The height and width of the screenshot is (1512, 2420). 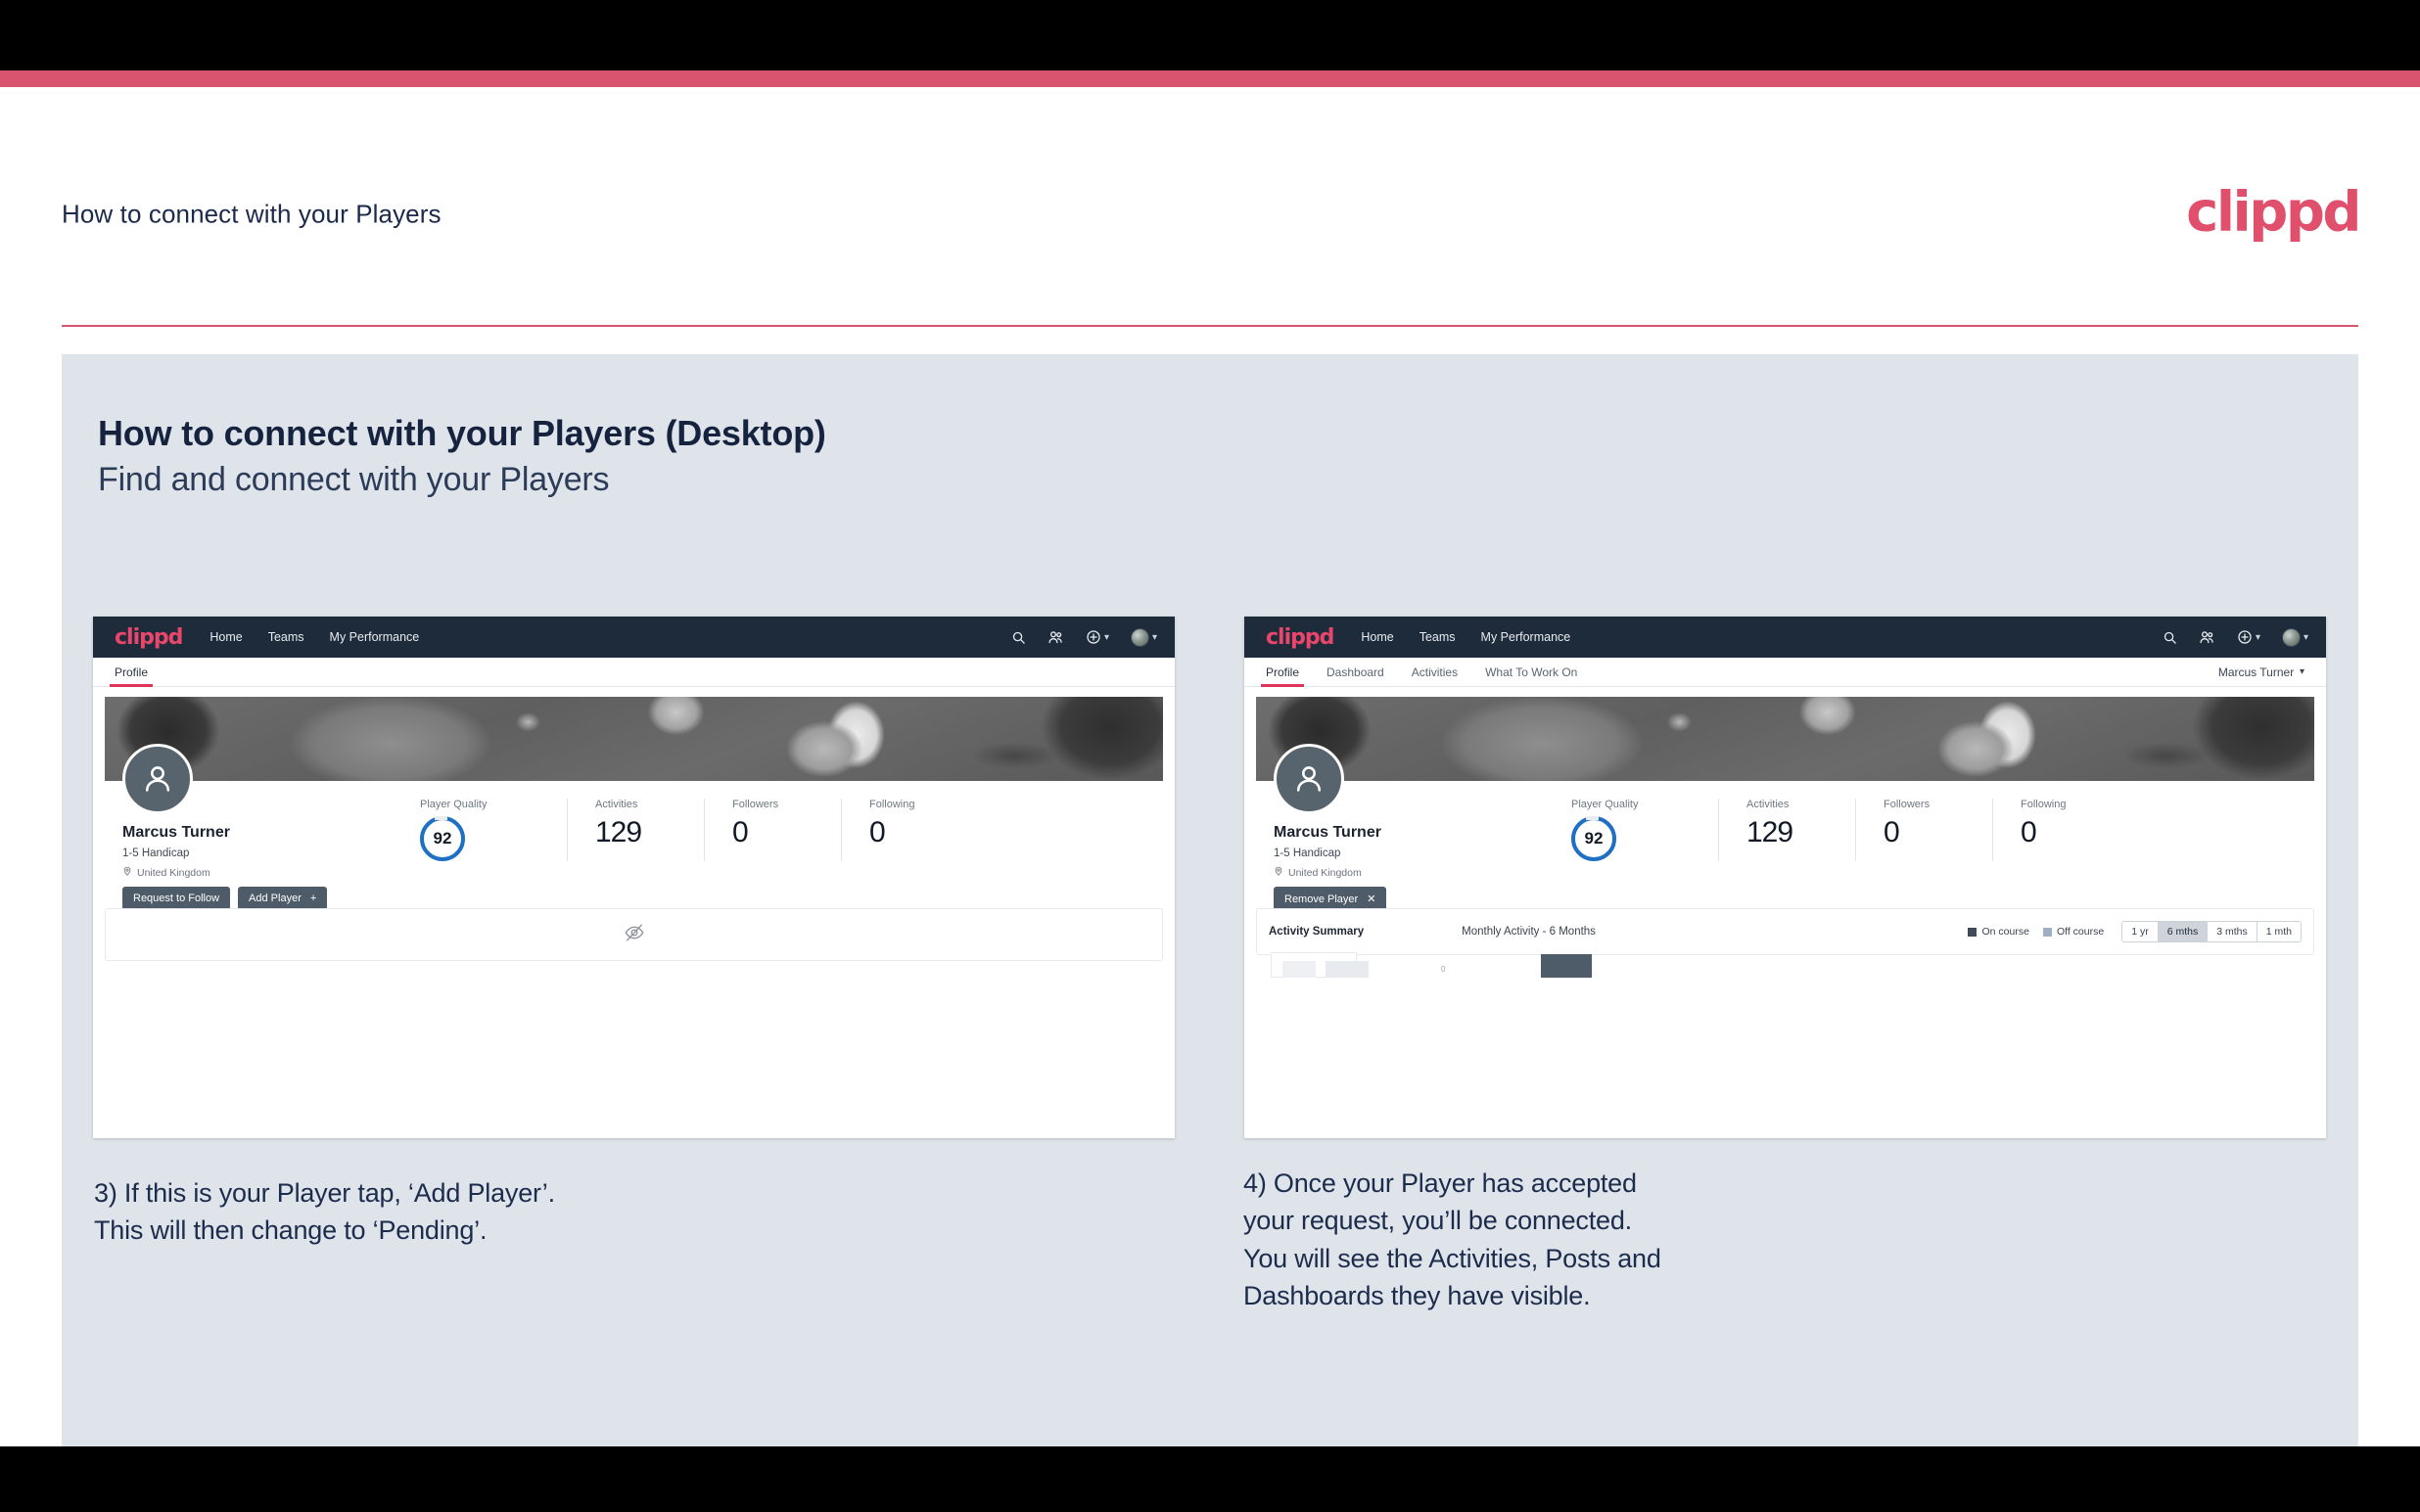 I want to click on clippd-logo-text: clippd, so click(x=2273, y=212).